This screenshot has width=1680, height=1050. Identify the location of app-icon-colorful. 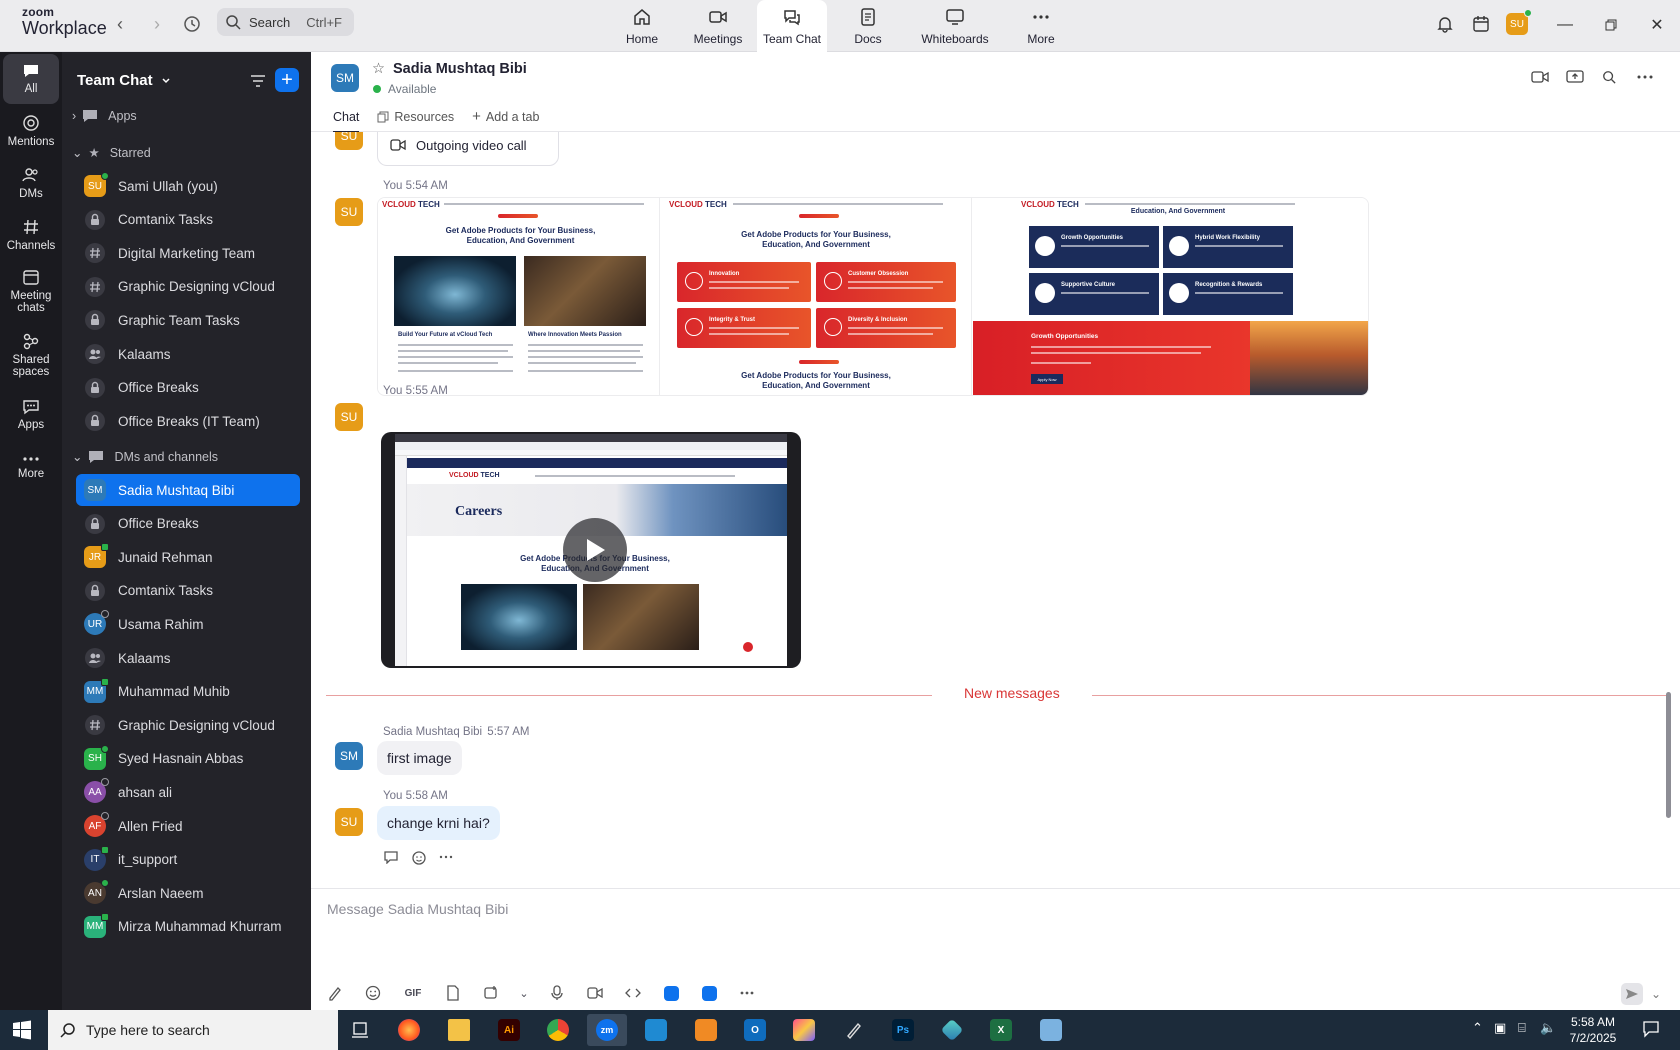
(804, 1030).